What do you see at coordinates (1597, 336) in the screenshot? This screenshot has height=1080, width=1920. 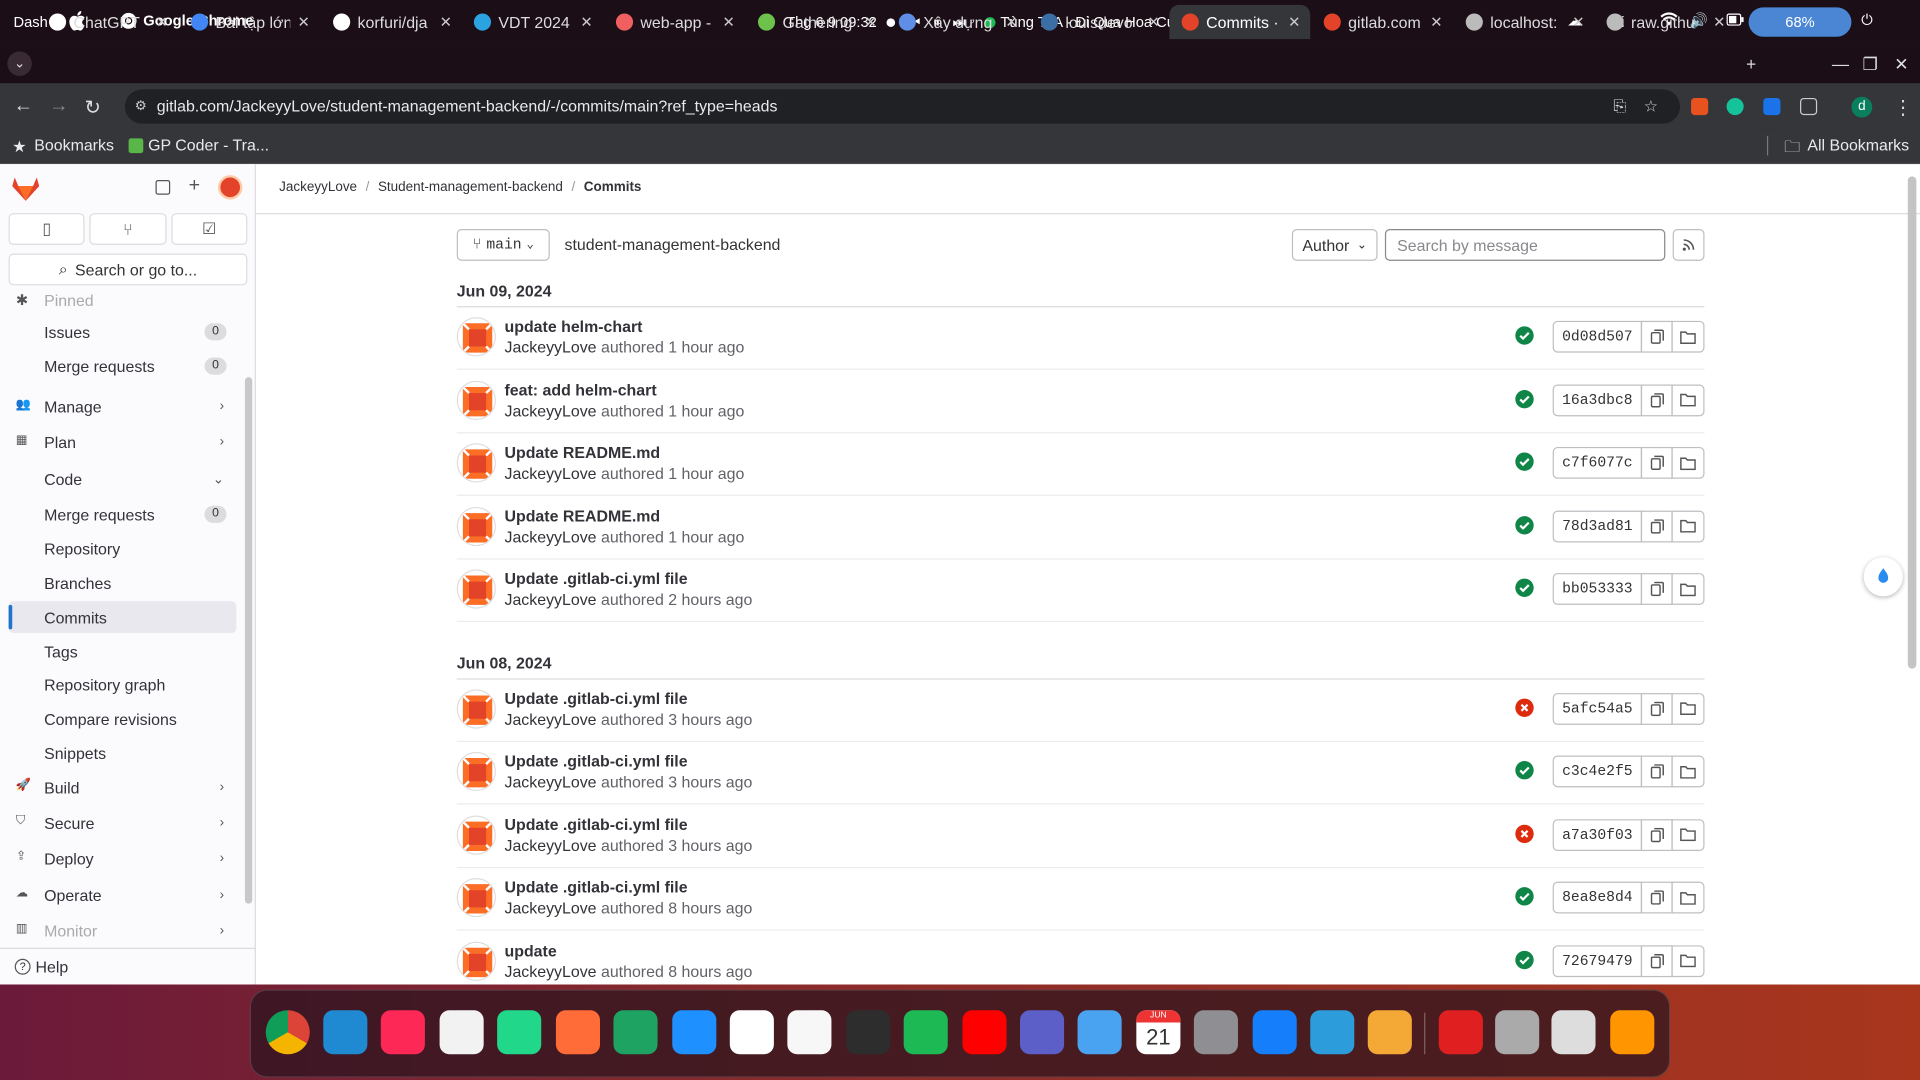 I see `commit-sha: 0d08d507` at bounding box center [1597, 336].